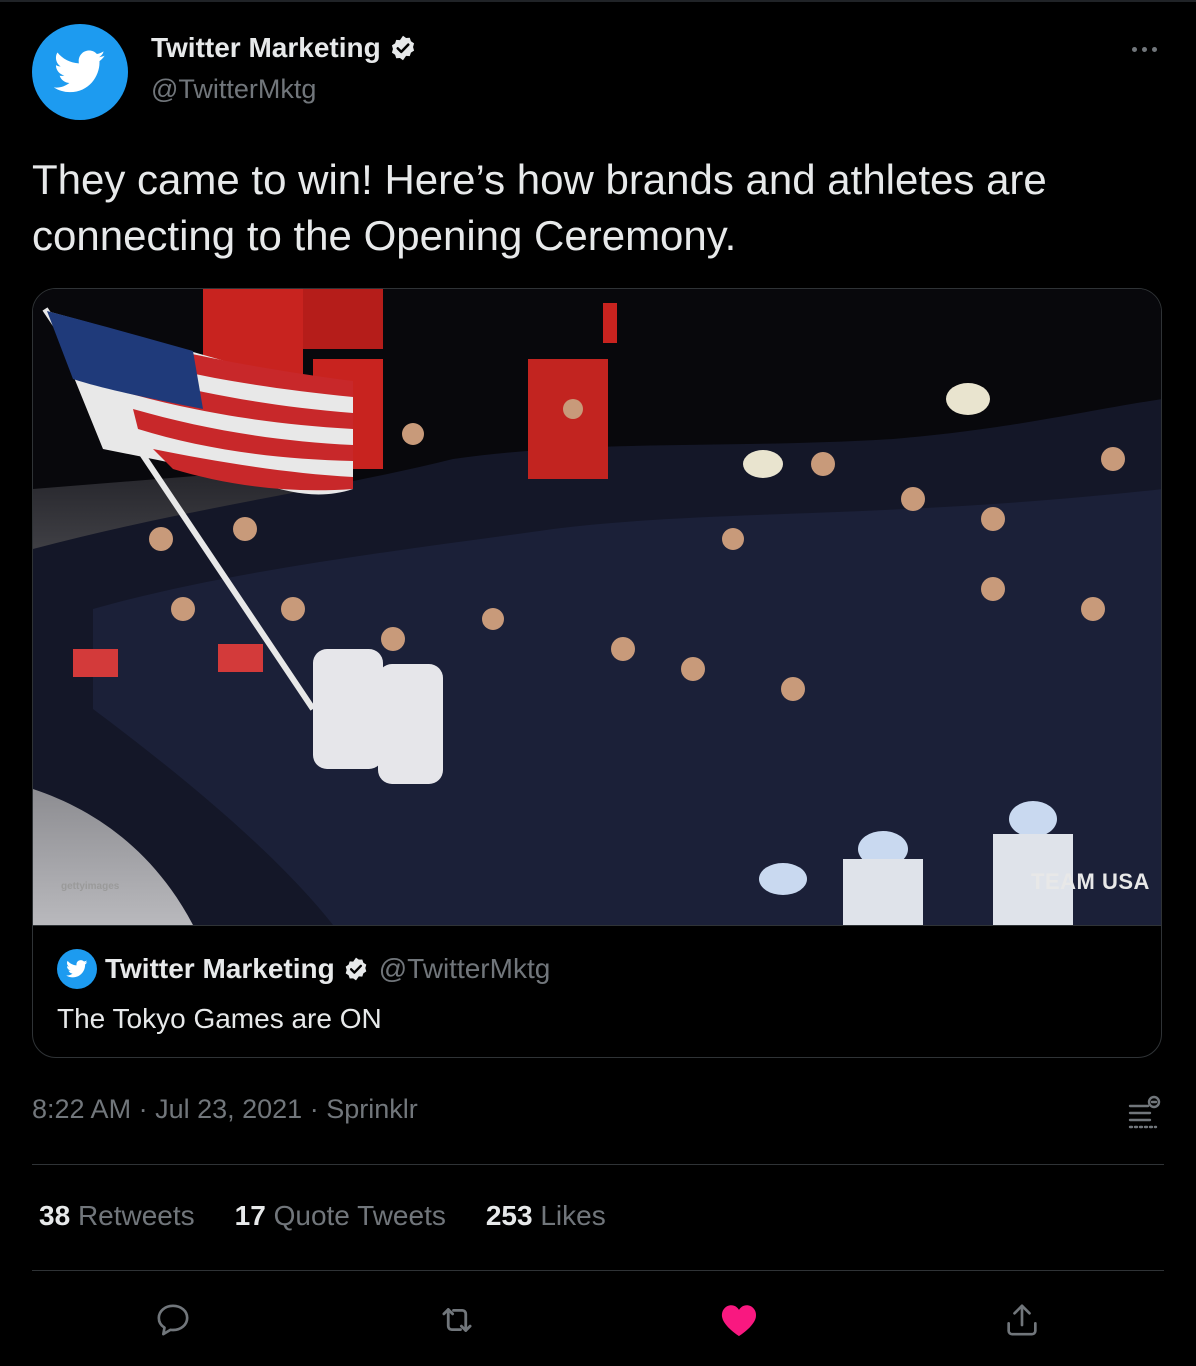 The height and width of the screenshot is (1366, 1196). Describe the element at coordinates (233, 89) in the screenshot. I see `author-handle: @TwitterMktg` at that location.